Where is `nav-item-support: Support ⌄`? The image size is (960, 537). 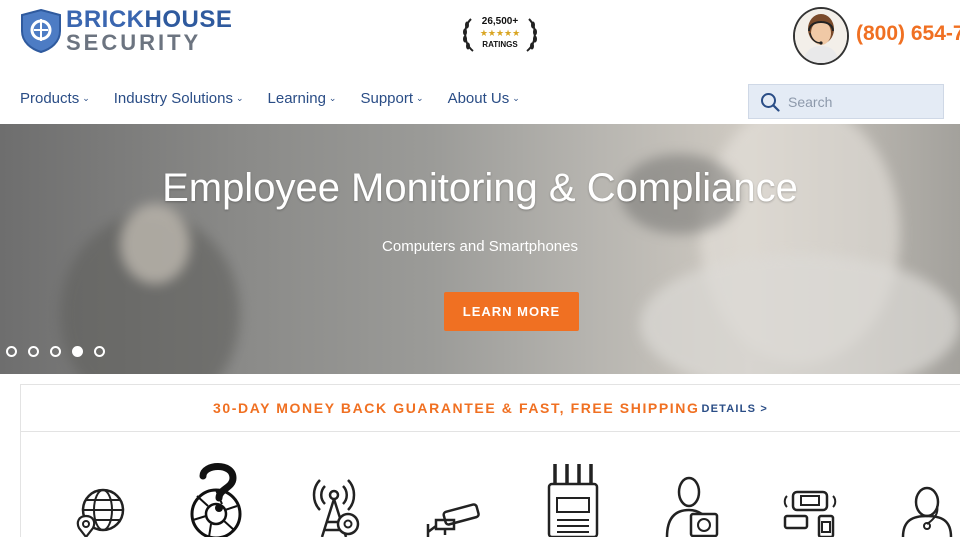
nav-item-support: Support ⌄ is located at coordinates (391, 98).